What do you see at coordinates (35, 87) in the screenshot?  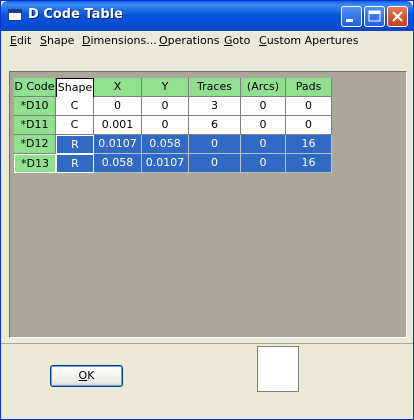 I see `column-header-dcode: D Code` at bounding box center [35, 87].